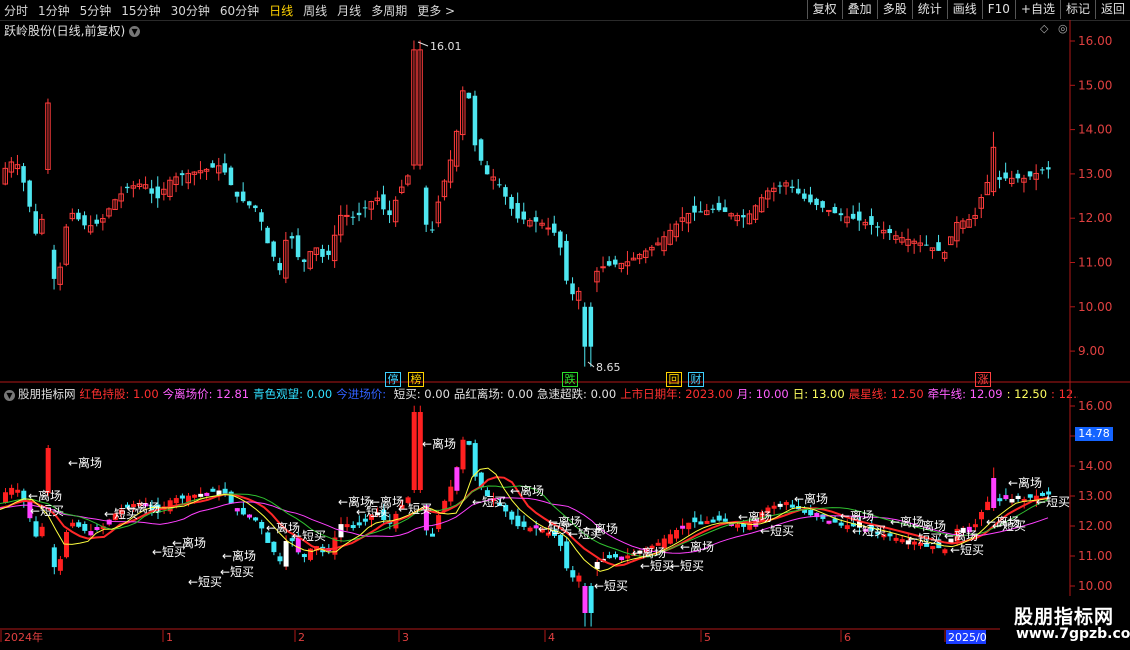 The width and height of the screenshot is (1130, 650). Describe the element at coordinates (1095, 174) in the screenshot. I see `top-axis-label: 13.00` at that location.